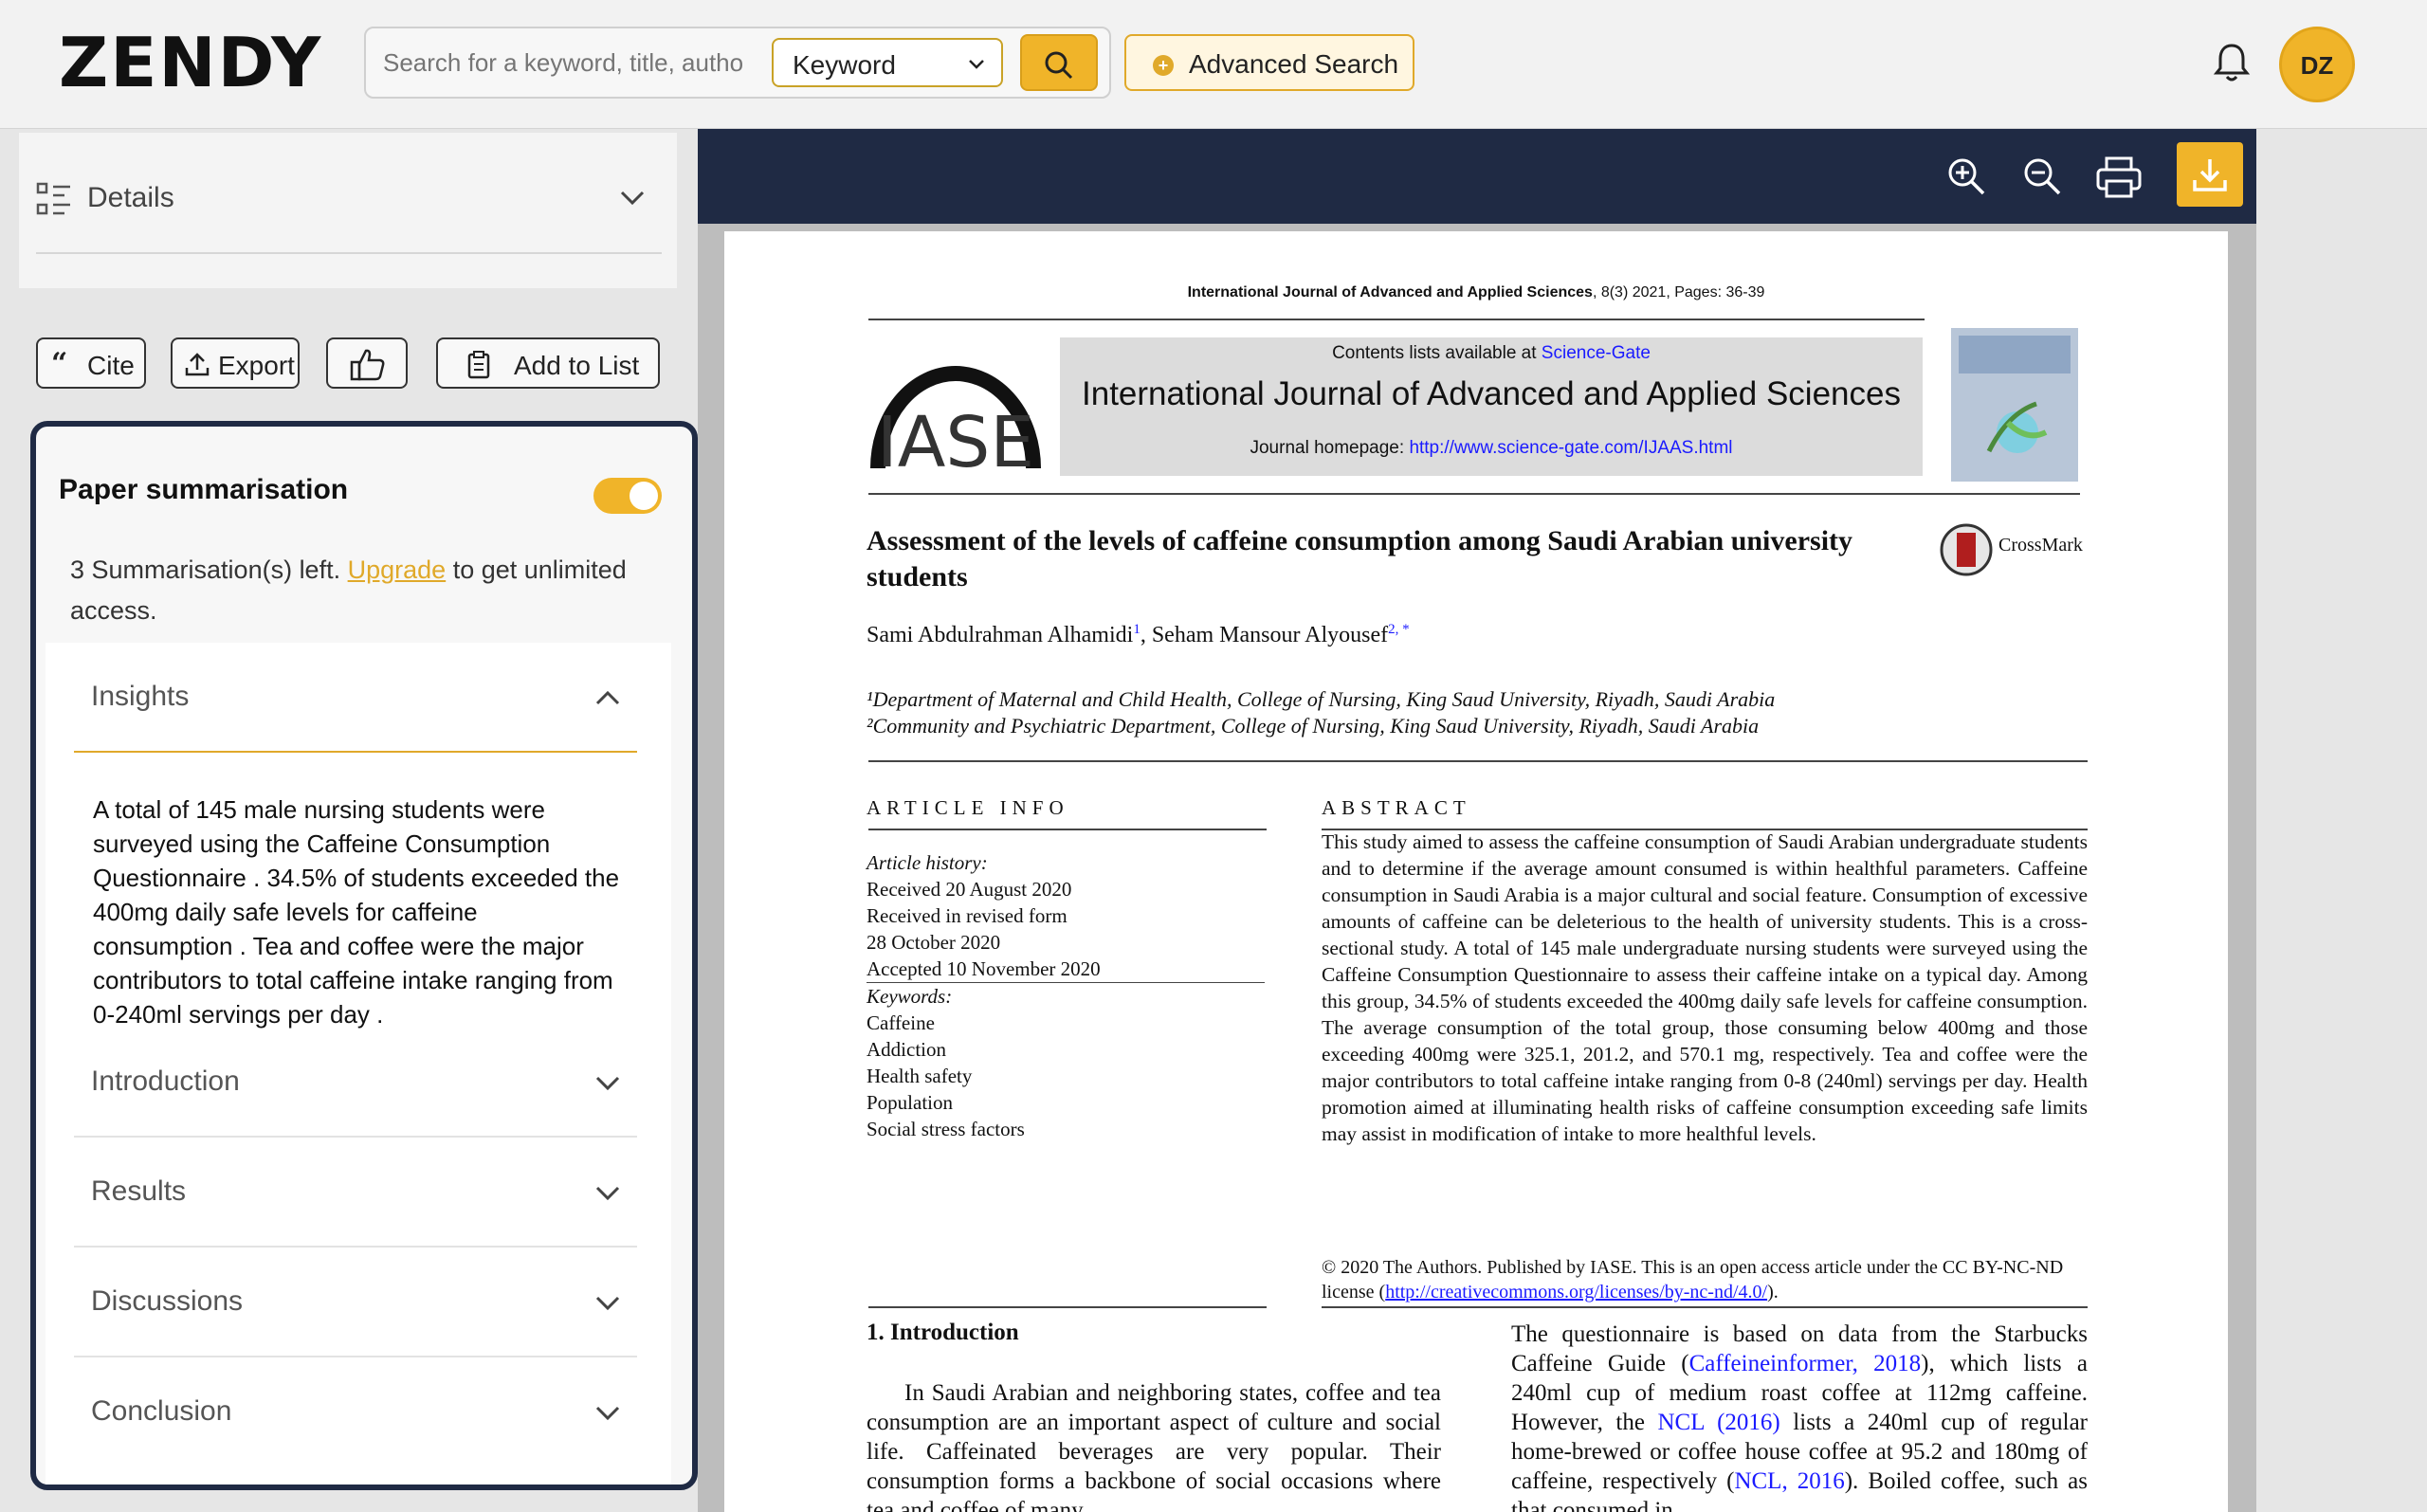  What do you see at coordinates (548, 363) in the screenshot?
I see `add-to-list-button: Add to List` at bounding box center [548, 363].